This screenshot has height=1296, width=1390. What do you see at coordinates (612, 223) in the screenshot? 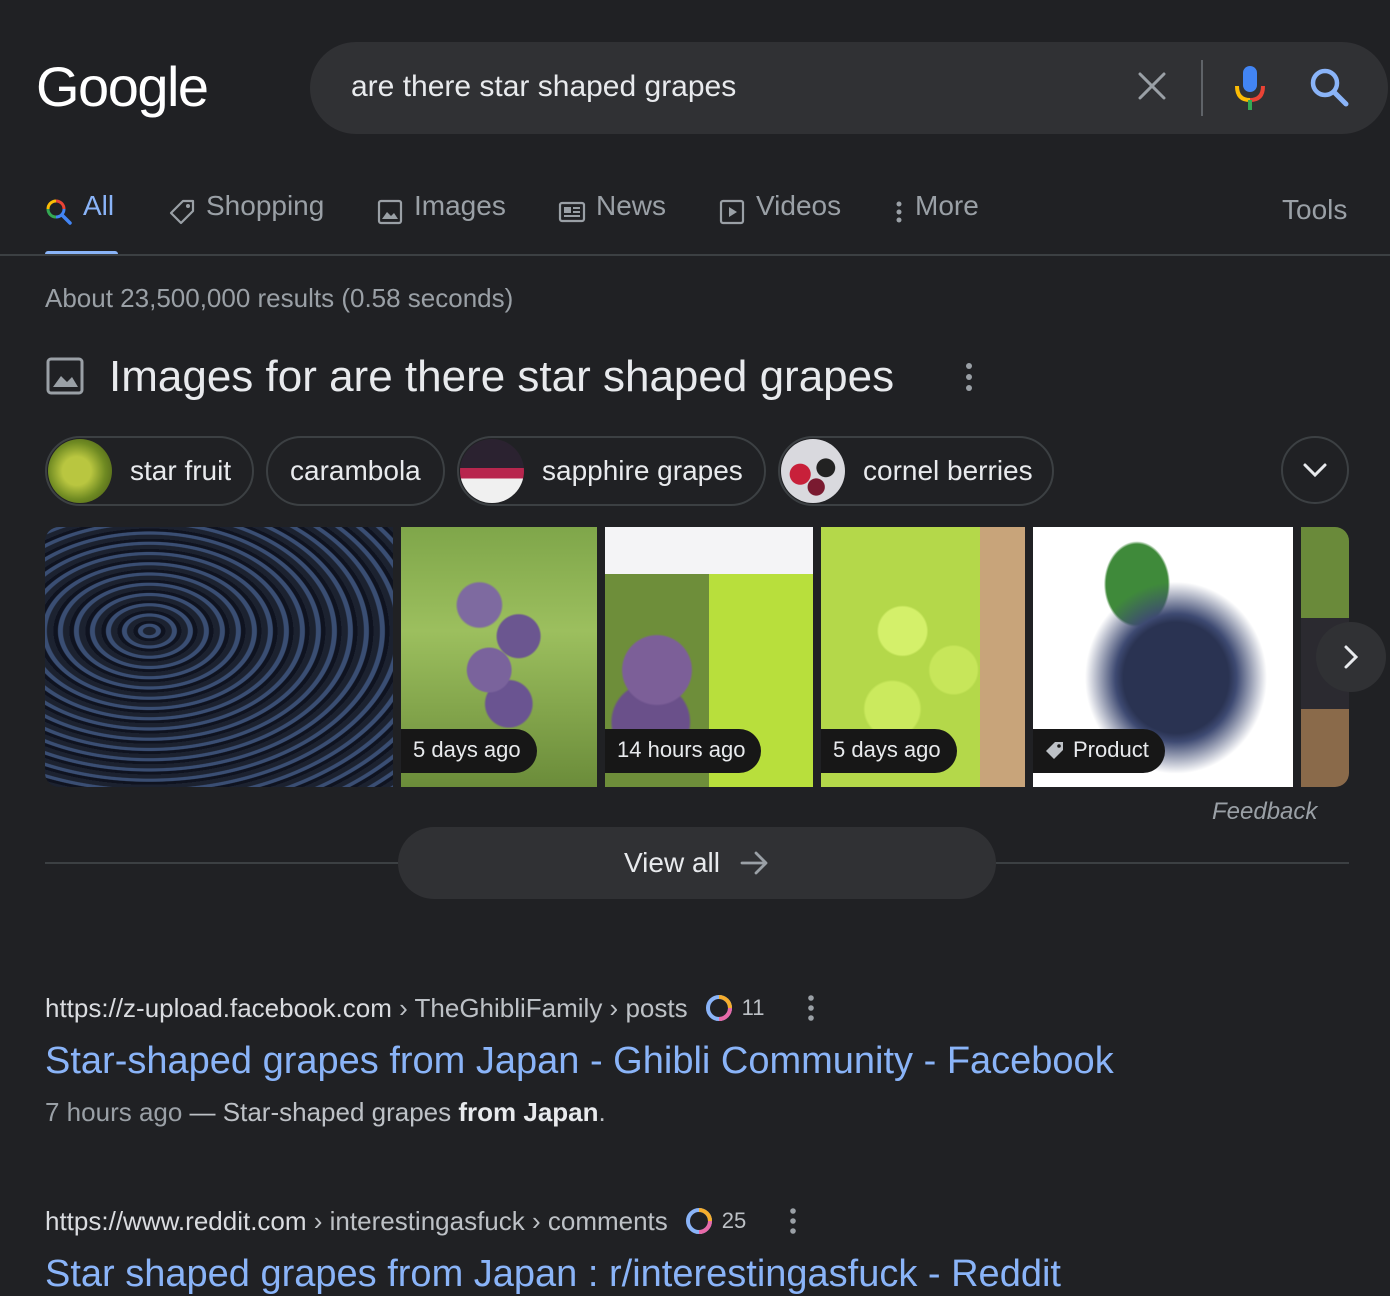
I see `tab-news: News` at bounding box center [612, 223].